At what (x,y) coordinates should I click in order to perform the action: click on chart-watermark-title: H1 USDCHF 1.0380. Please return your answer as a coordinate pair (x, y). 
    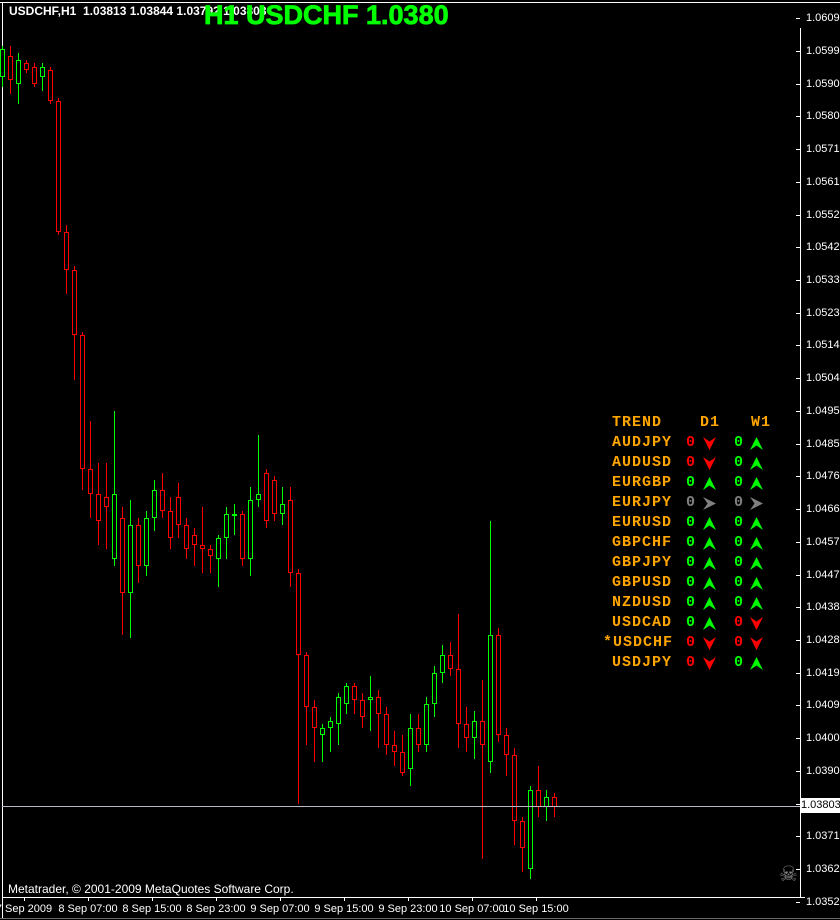
    Looking at the image, I should click on (326, 15).